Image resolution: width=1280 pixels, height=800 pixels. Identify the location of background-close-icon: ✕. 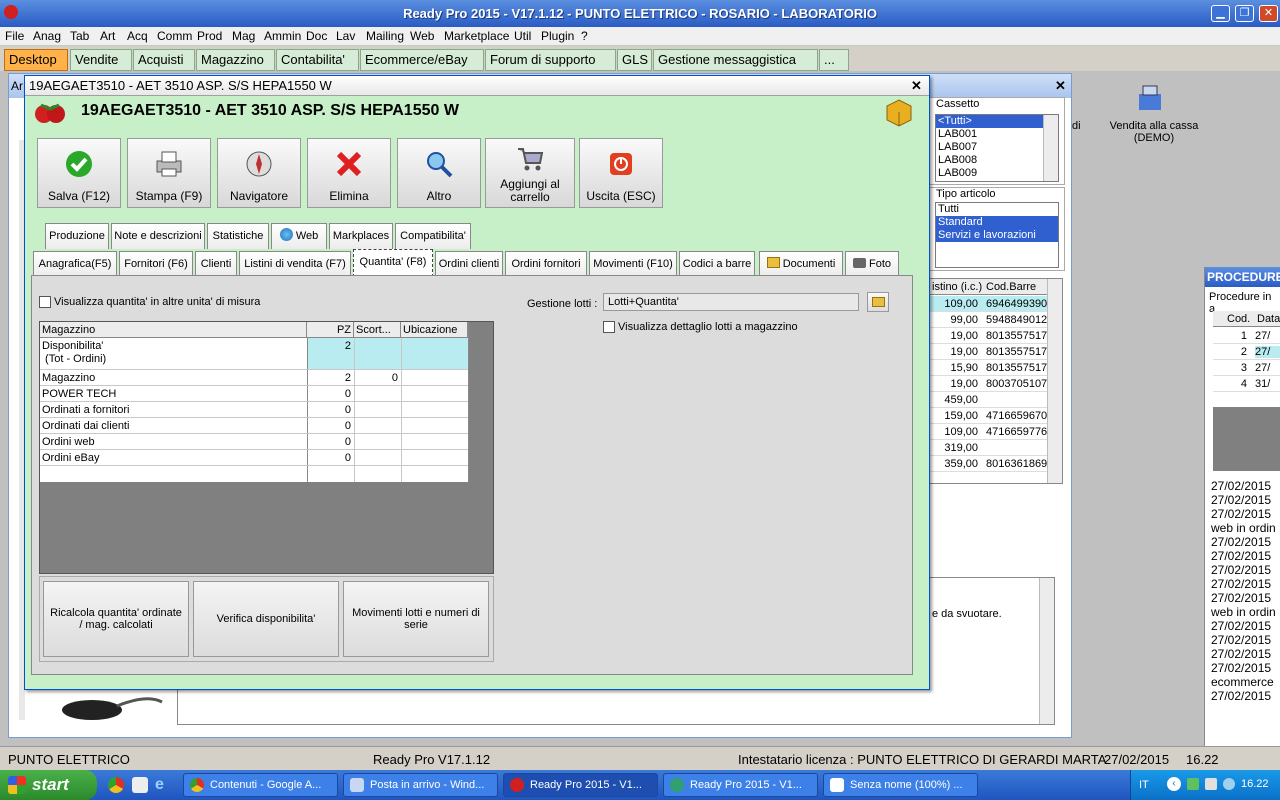
(1060, 86).